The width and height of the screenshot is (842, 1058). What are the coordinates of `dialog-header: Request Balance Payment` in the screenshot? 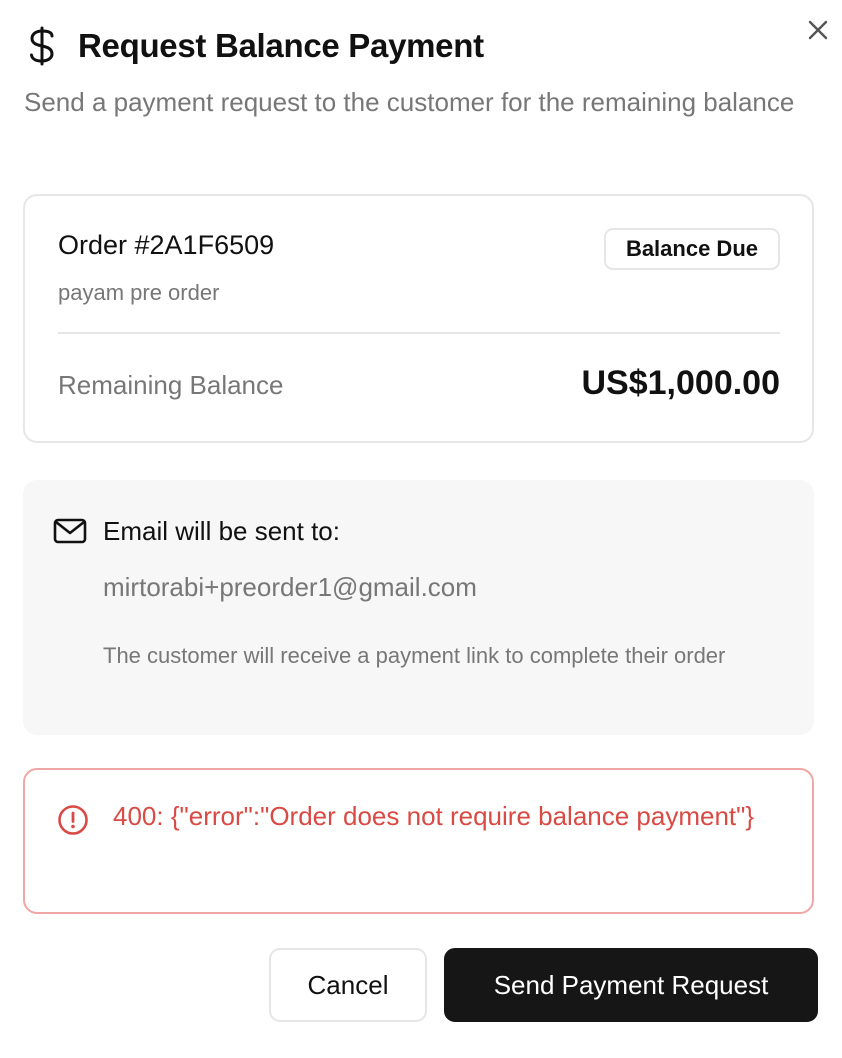 It's located at (254, 46).